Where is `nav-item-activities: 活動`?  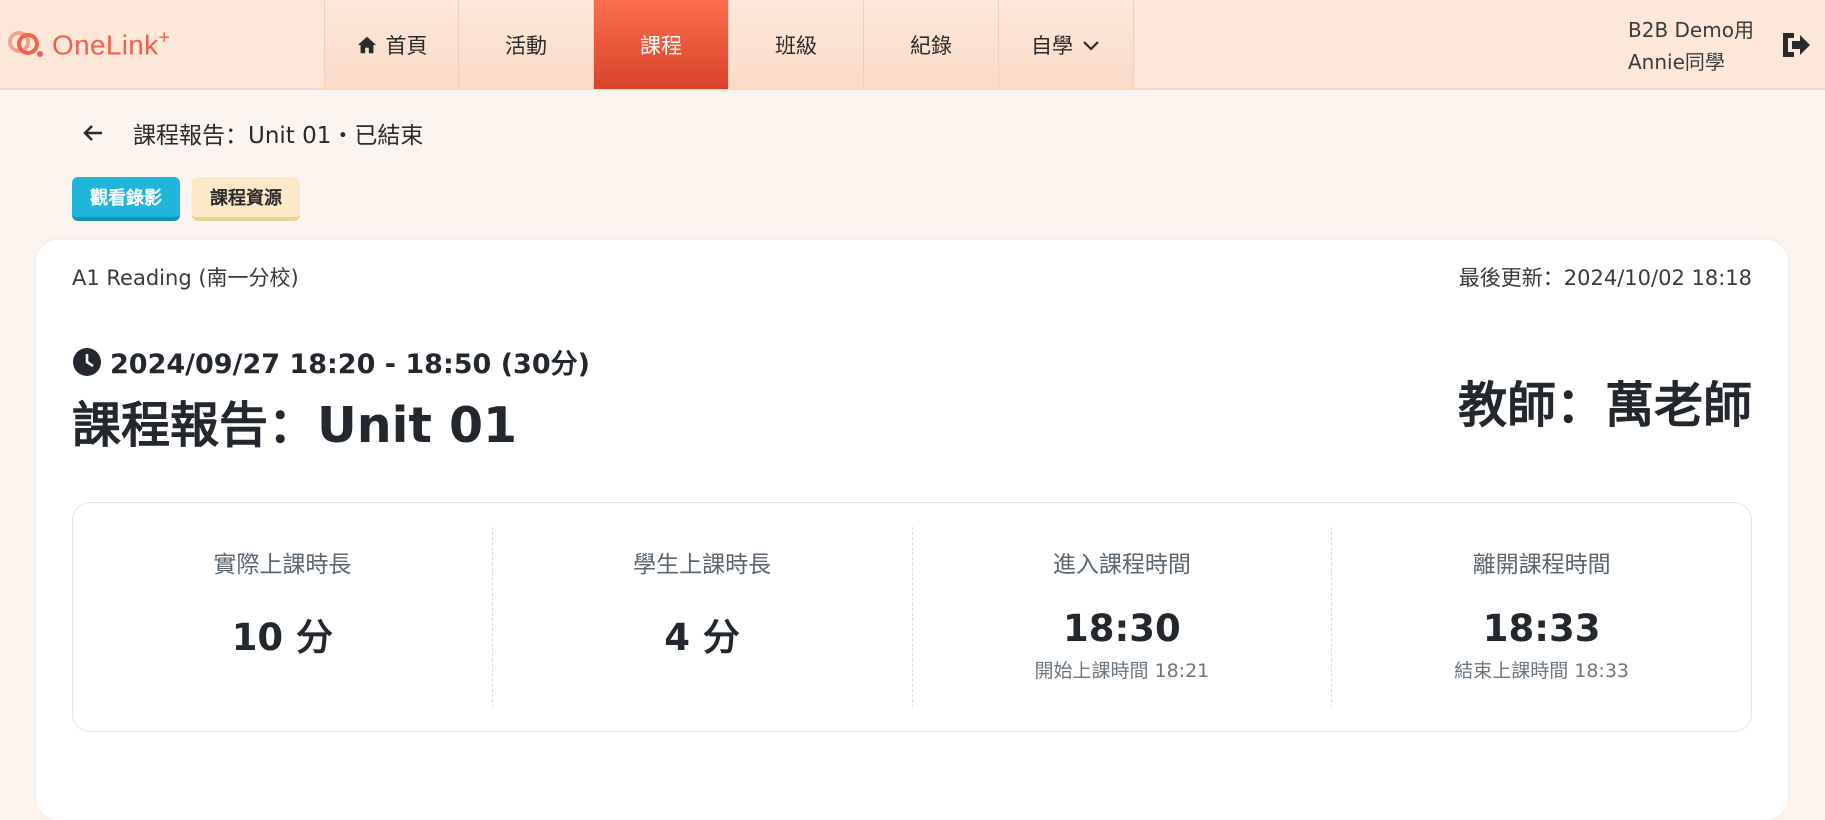 nav-item-activities: 活動 is located at coordinates (526, 44).